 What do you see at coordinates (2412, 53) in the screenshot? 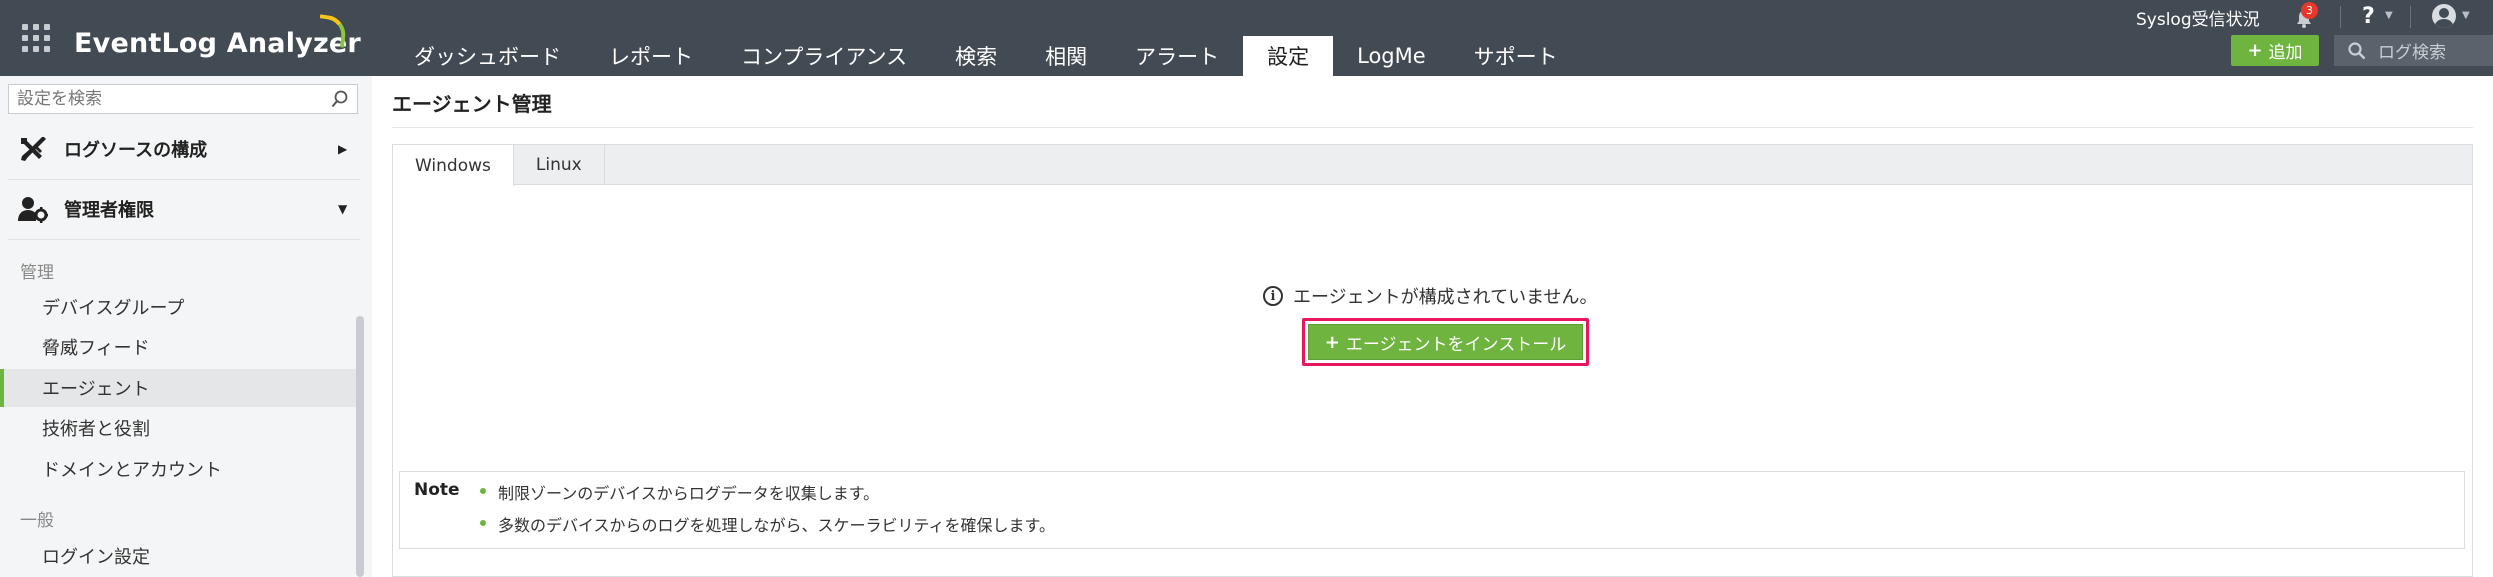
I see `log-search-label: ログ検索` at bounding box center [2412, 53].